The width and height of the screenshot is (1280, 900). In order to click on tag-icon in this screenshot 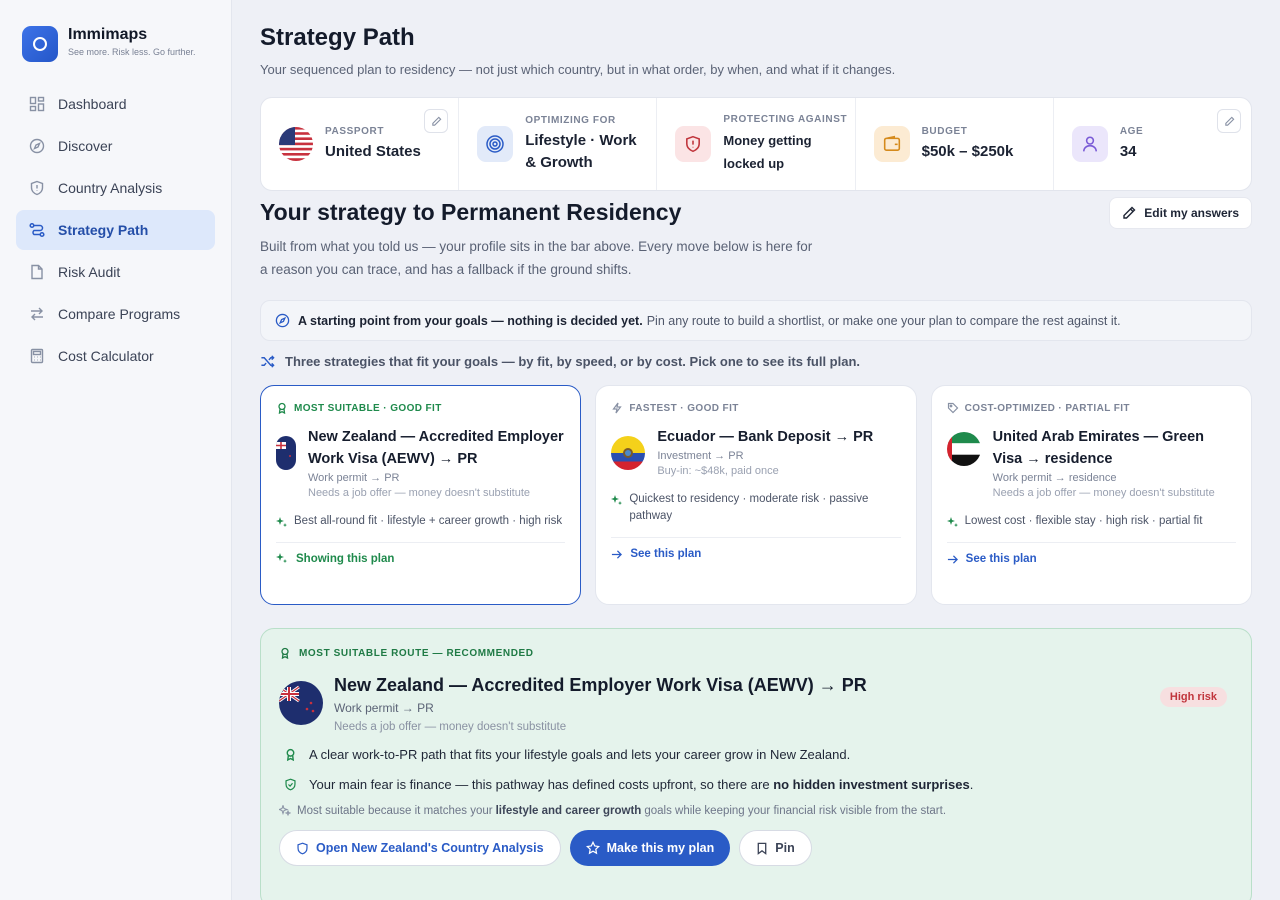, I will do `click(953, 408)`.